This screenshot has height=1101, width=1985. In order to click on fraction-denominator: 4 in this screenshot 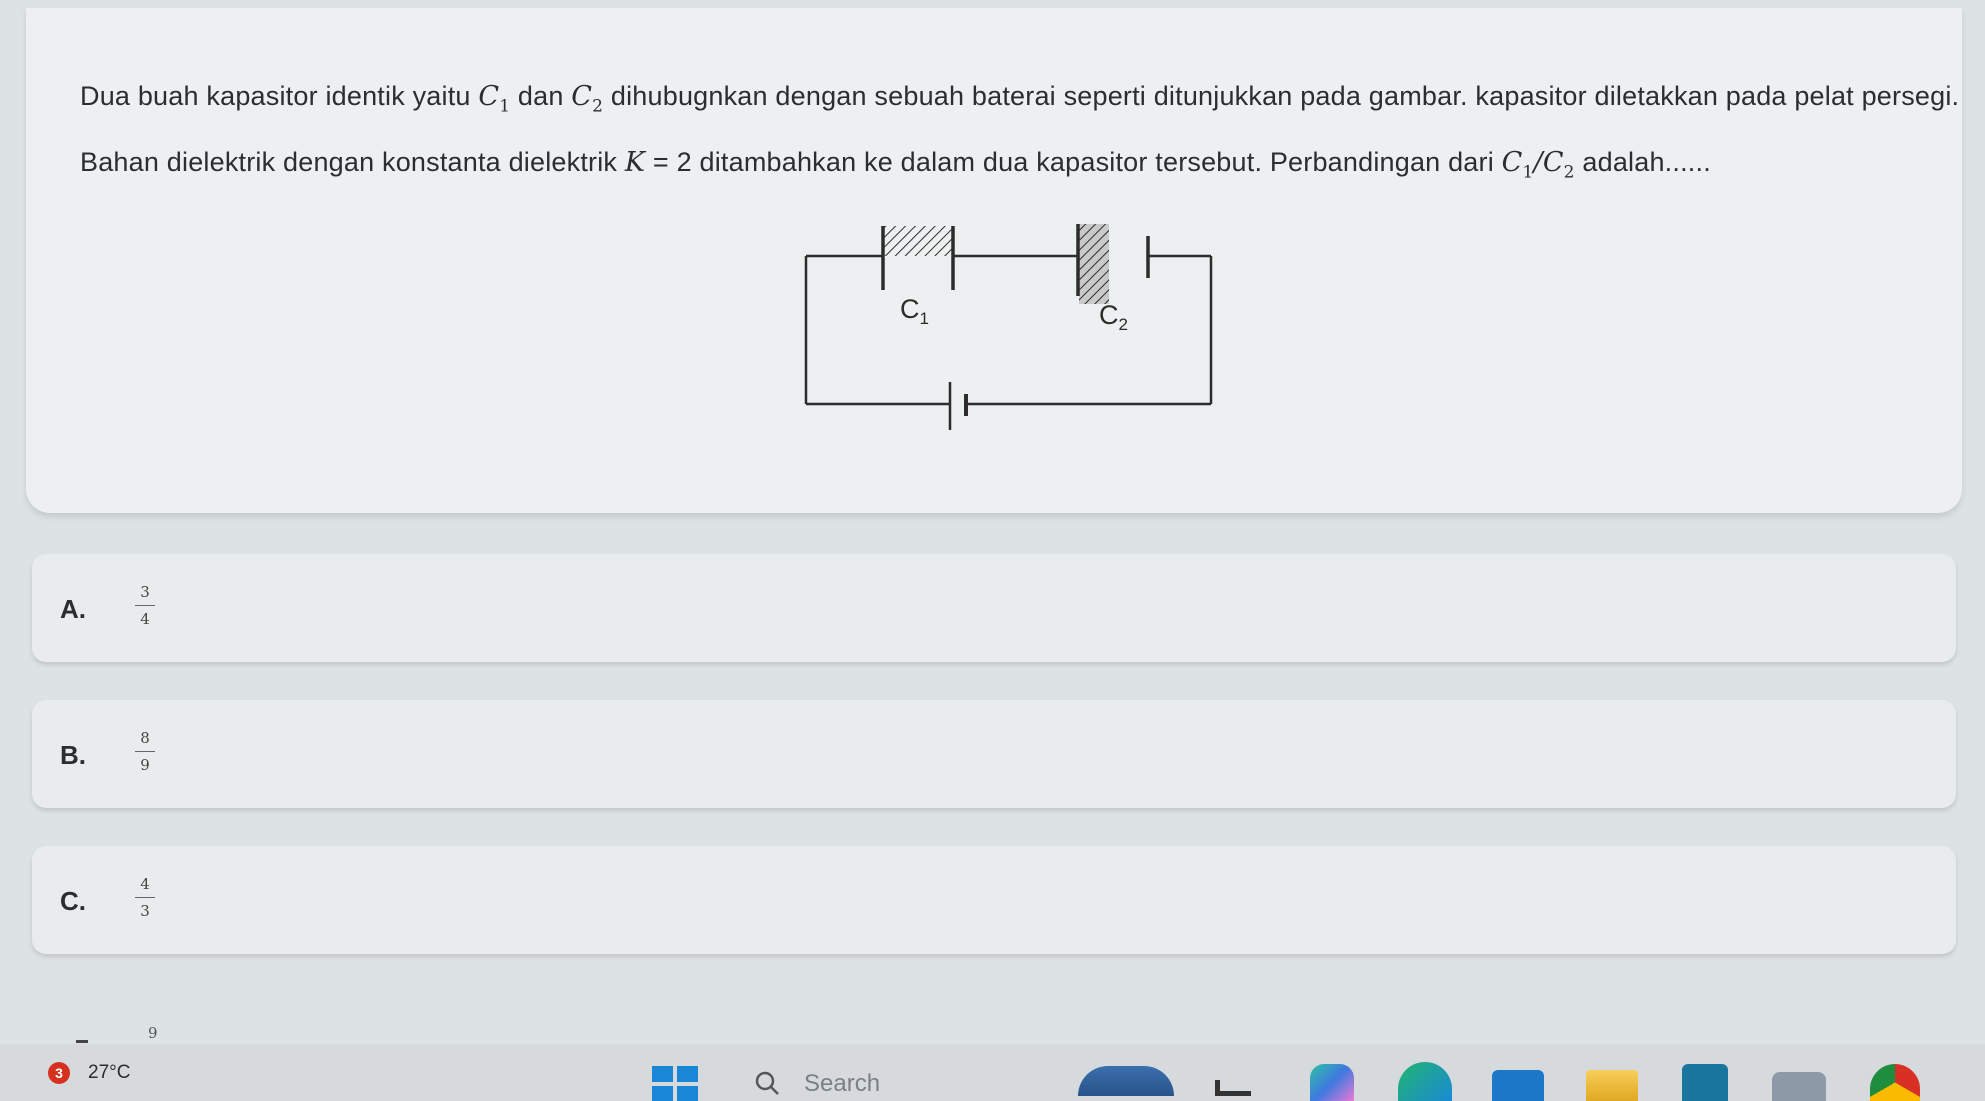, I will do `click(145, 619)`.